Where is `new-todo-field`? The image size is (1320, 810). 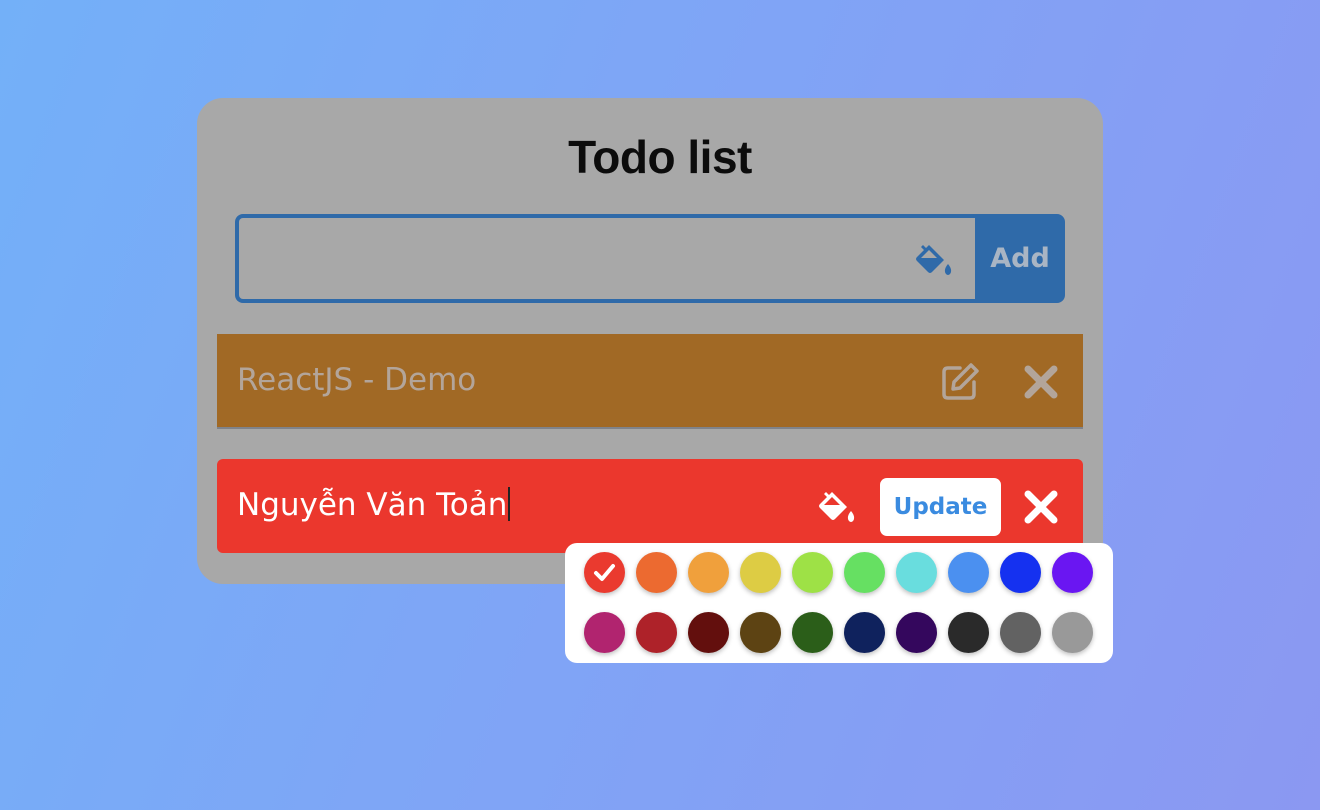
new-todo-field is located at coordinates (605, 258).